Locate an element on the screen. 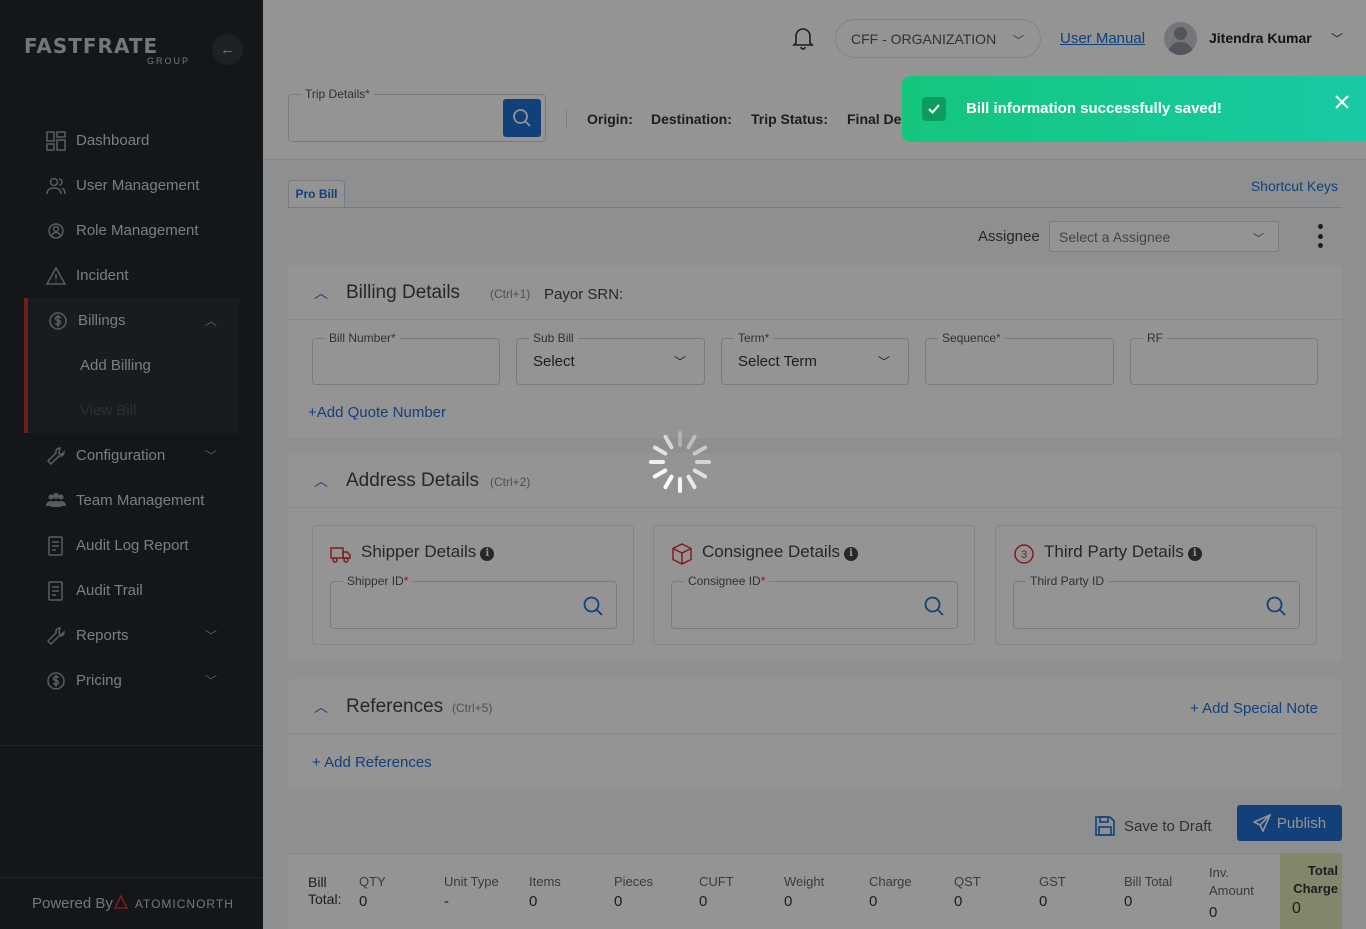 The width and height of the screenshot is (1366, 929). close-icon is located at coordinates (1342, 102).